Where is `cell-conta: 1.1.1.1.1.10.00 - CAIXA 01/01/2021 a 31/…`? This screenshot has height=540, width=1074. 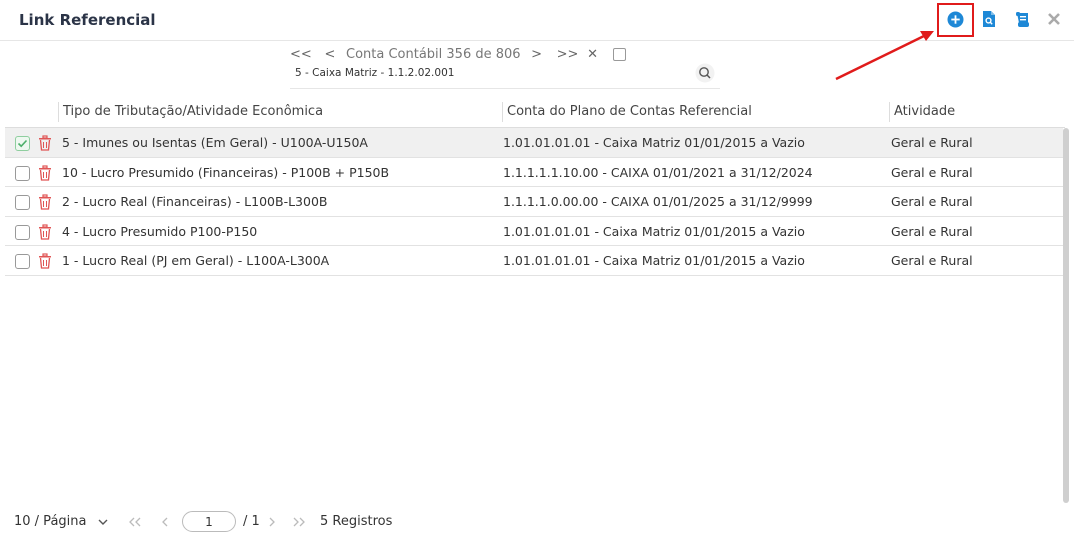
cell-conta: 1.1.1.1.1.10.00 - CAIXA 01/01/2021 a 31/… is located at coordinates (658, 172).